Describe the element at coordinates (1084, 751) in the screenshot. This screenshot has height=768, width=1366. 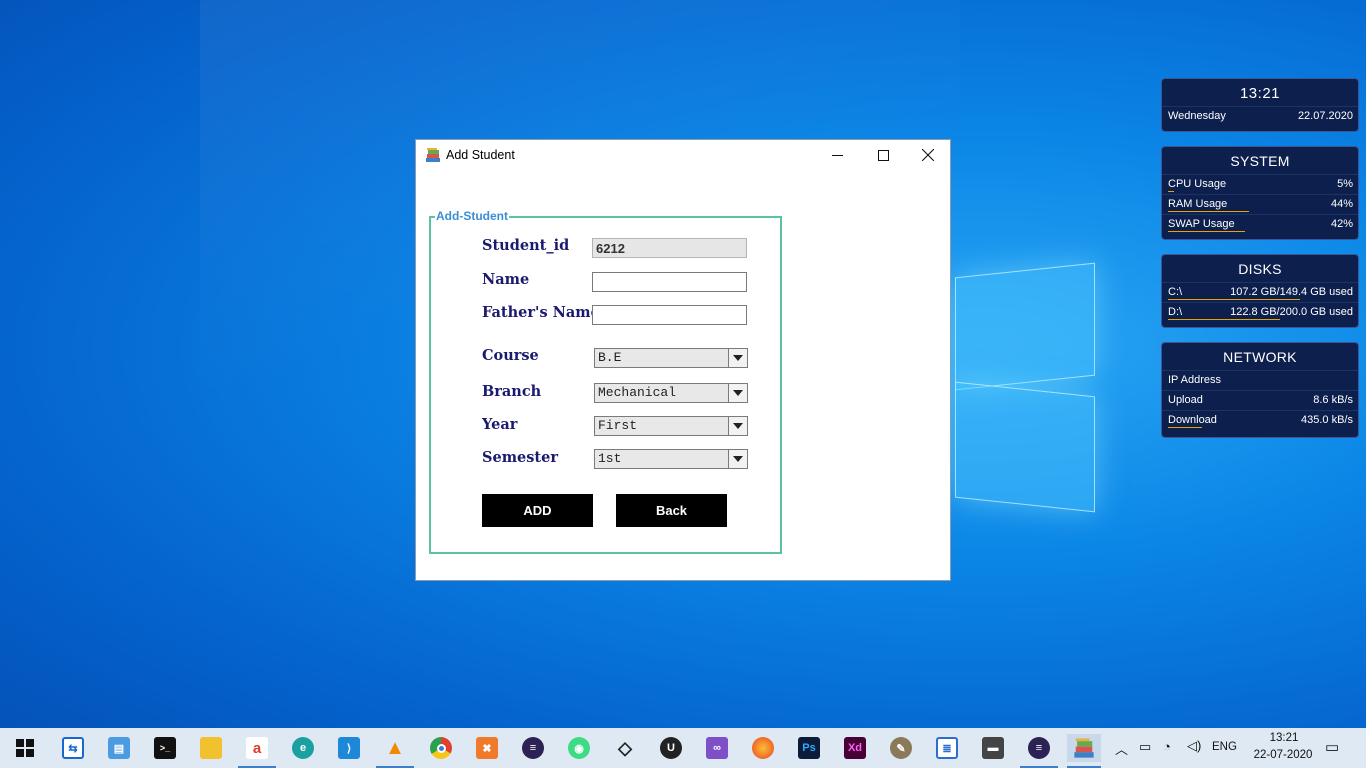
I see `taskbar-add-student-app` at that location.